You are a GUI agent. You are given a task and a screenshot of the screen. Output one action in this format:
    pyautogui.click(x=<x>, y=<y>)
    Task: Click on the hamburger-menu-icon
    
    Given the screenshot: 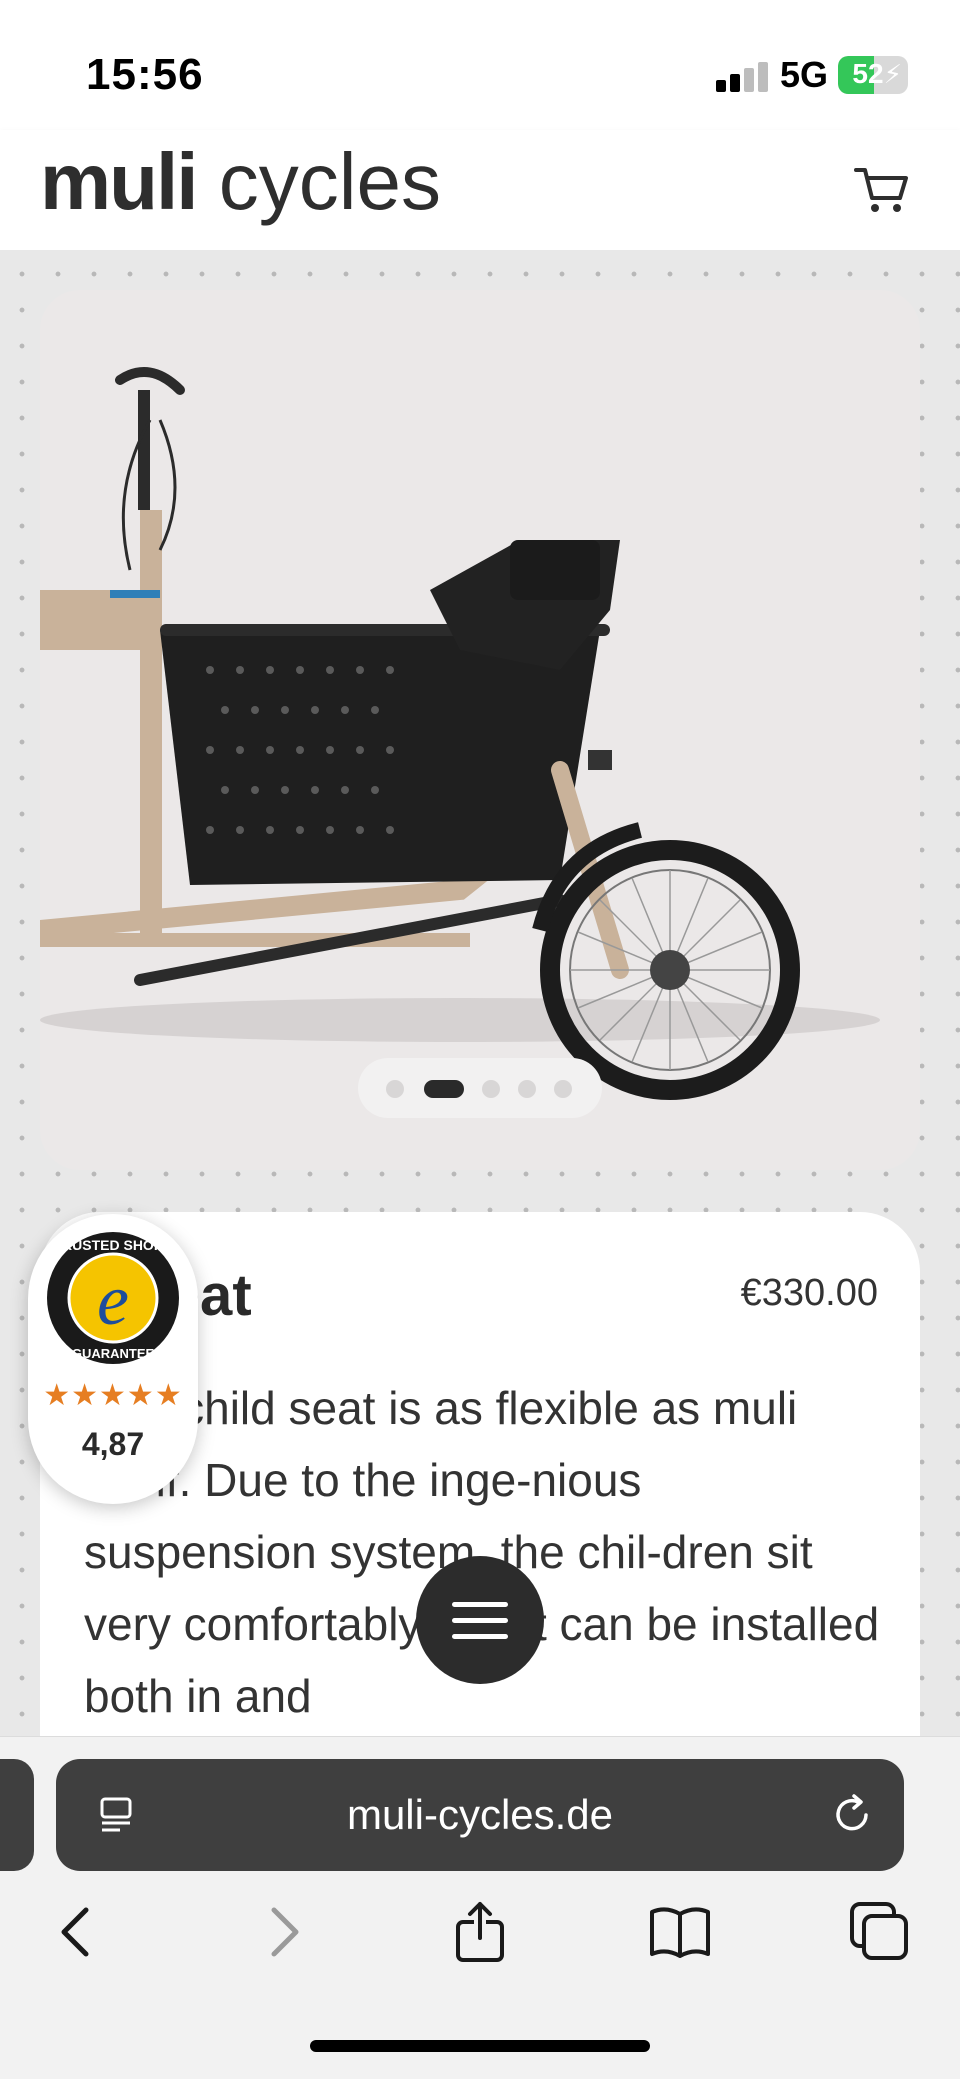 What is the action you would take?
    pyautogui.click(x=480, y=1604)
    